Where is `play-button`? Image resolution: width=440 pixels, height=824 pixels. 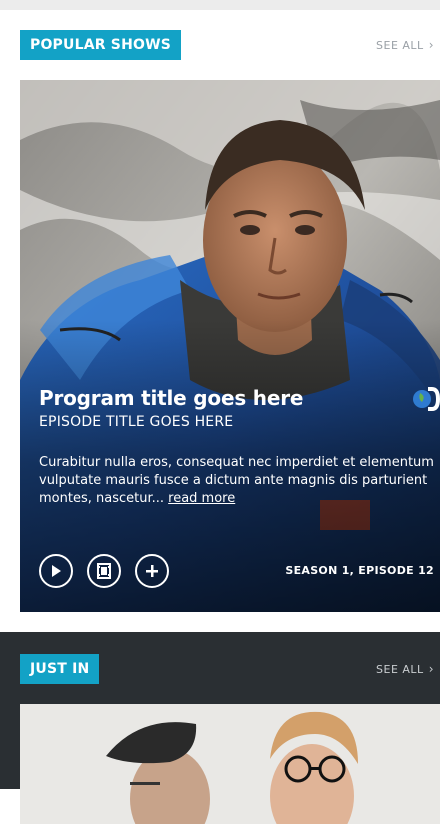
play-button is located at coordinates (56, 571).